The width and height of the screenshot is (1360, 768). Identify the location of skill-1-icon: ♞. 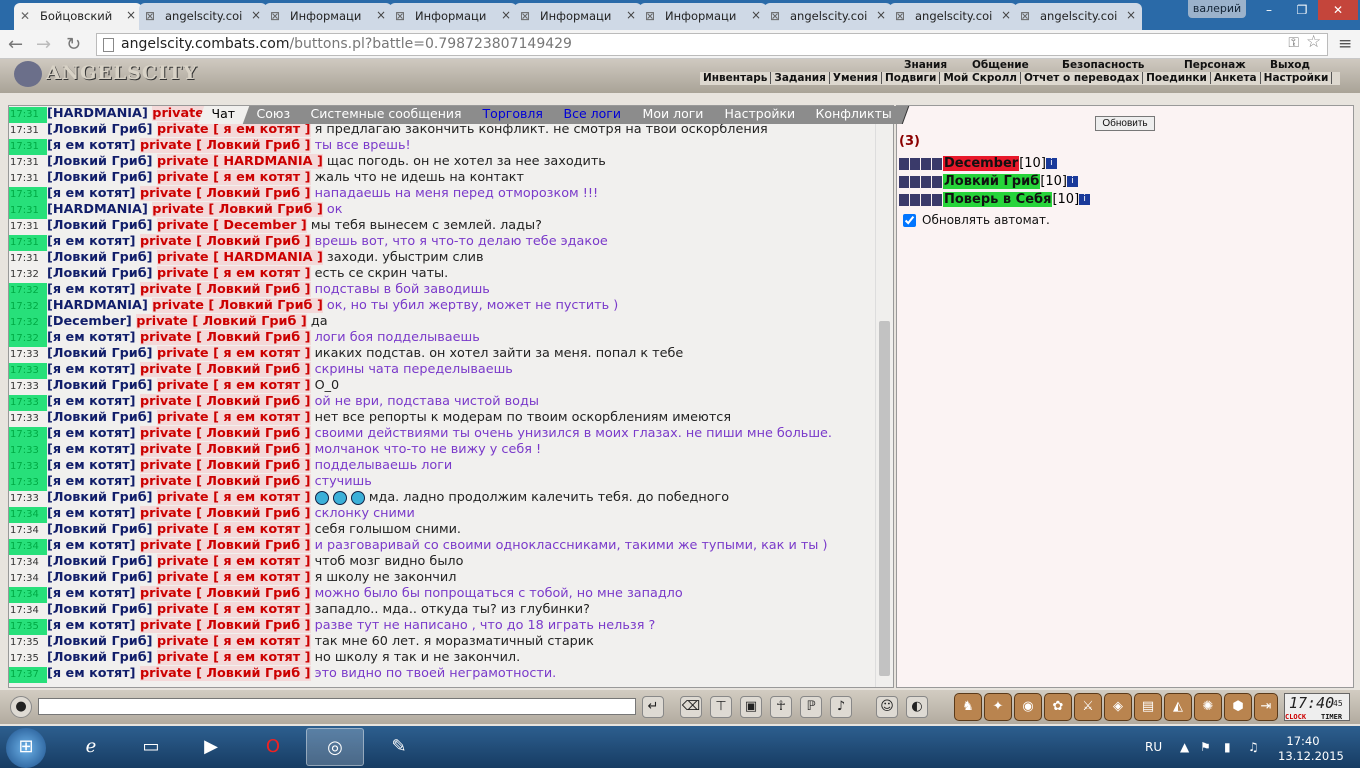
(968, 707).